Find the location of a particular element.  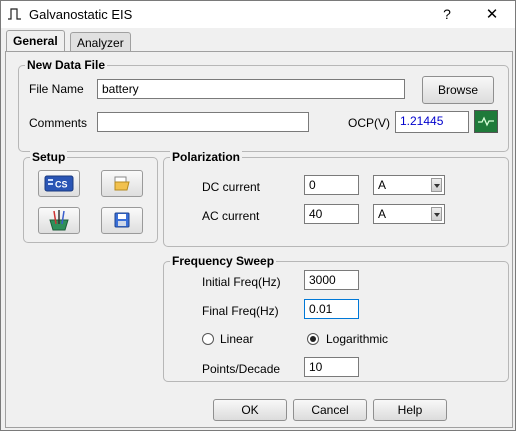

new-data-file-label: New Data File is located at coordinates (66, 65).